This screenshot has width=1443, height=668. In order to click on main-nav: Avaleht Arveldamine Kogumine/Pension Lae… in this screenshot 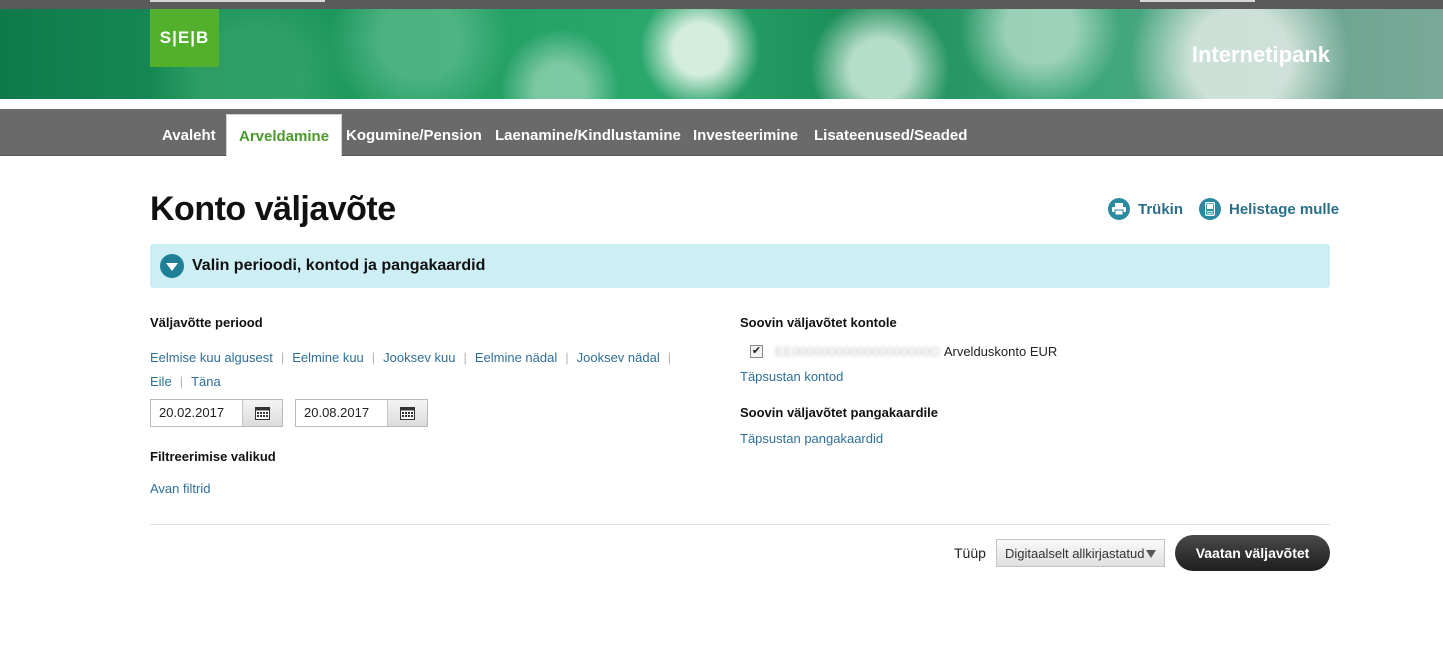, I will do `click(721, 133)`.